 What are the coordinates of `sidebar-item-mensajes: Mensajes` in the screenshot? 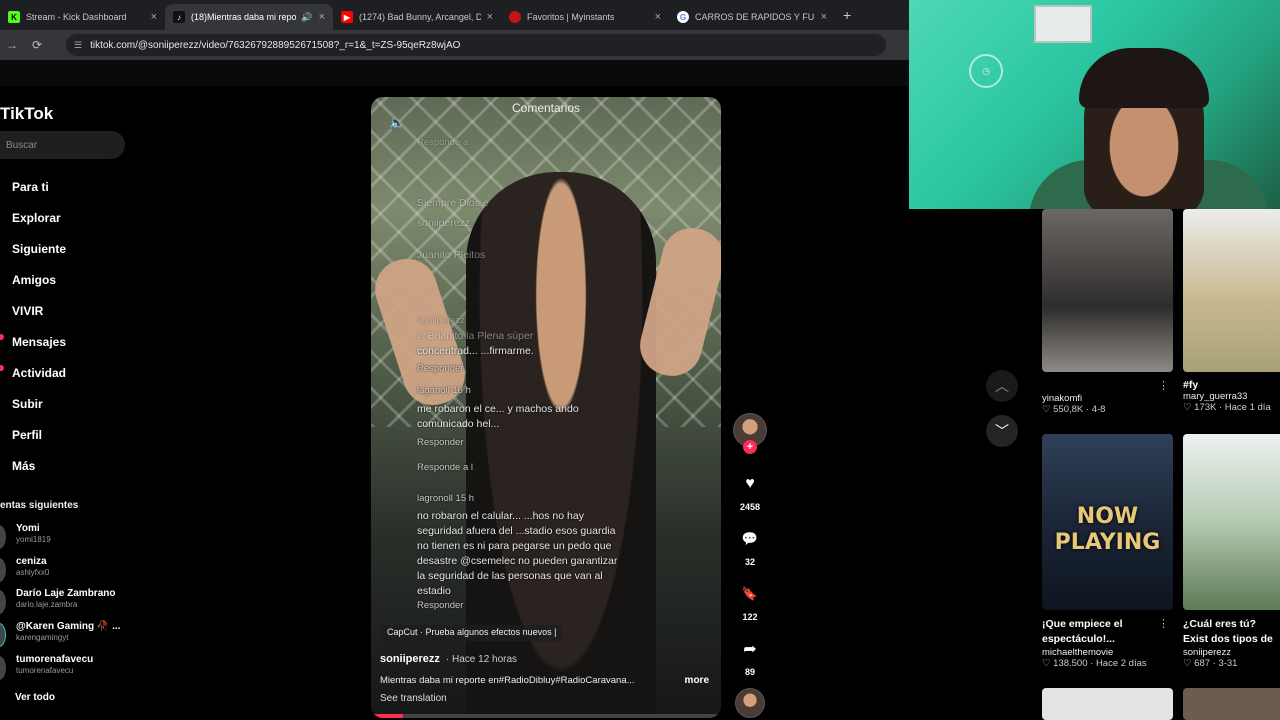 It's located at (33, 341).